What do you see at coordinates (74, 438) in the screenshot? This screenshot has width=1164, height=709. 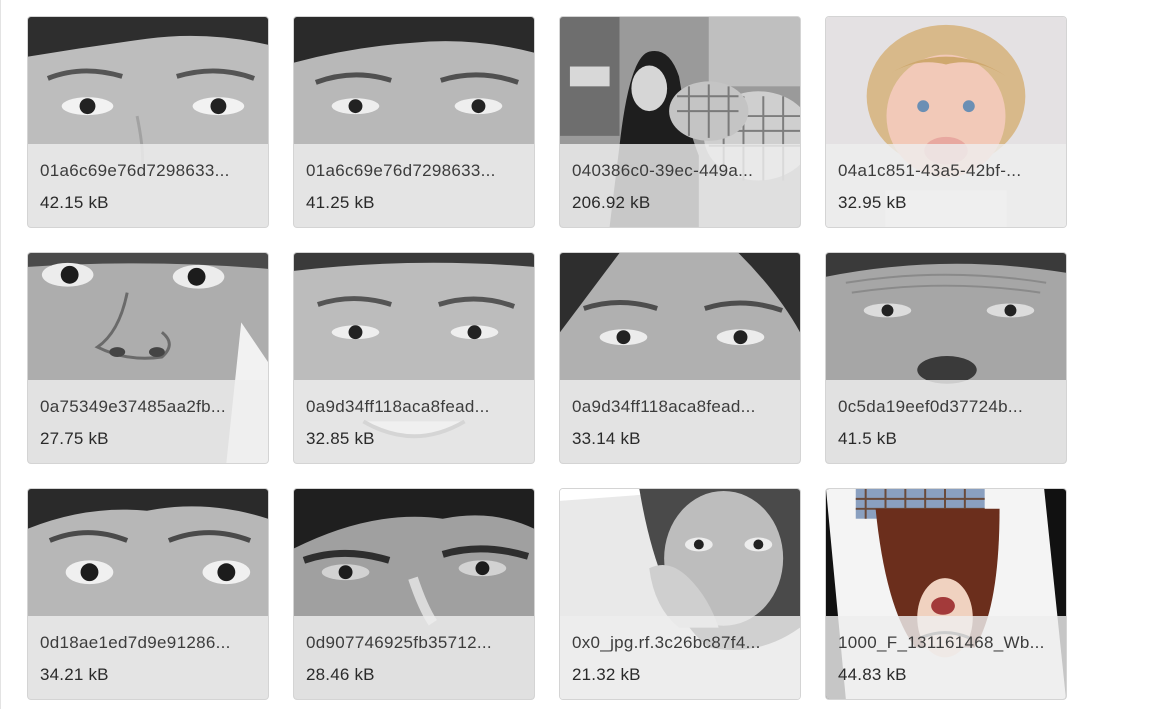 I see `file-size: 27.75 kB` at bounding box center [74, 438].